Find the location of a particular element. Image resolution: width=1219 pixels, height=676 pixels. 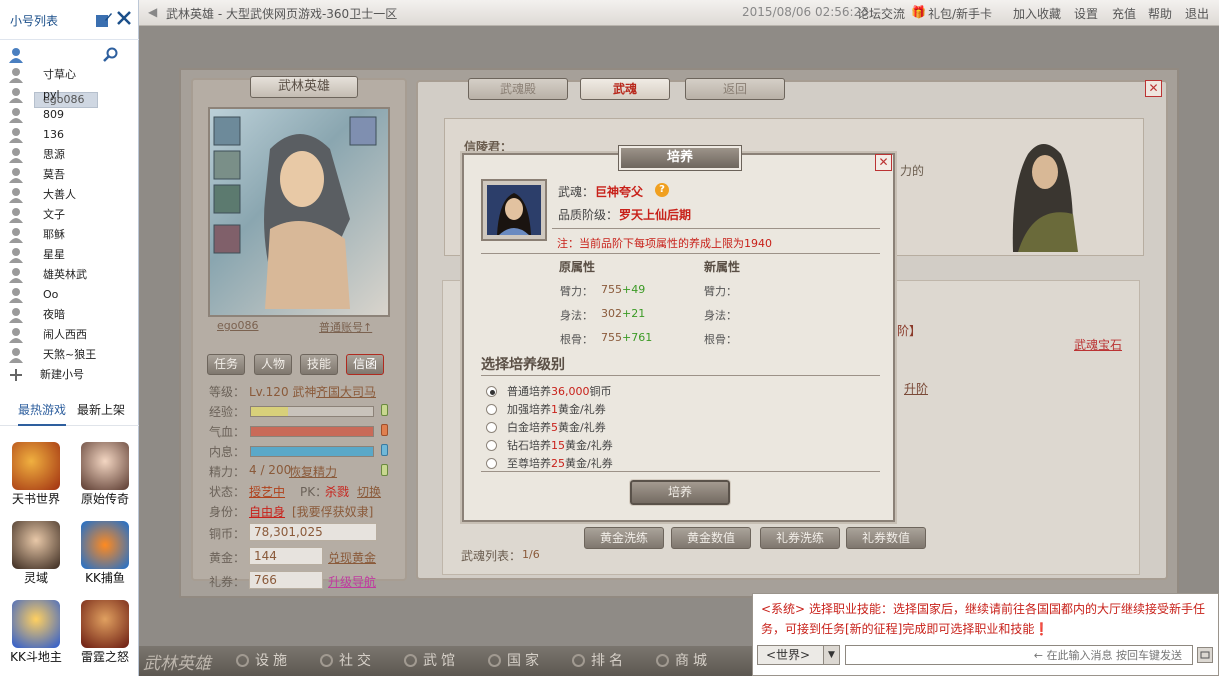

pk-label: PK： is located at coordinates (314, 492).